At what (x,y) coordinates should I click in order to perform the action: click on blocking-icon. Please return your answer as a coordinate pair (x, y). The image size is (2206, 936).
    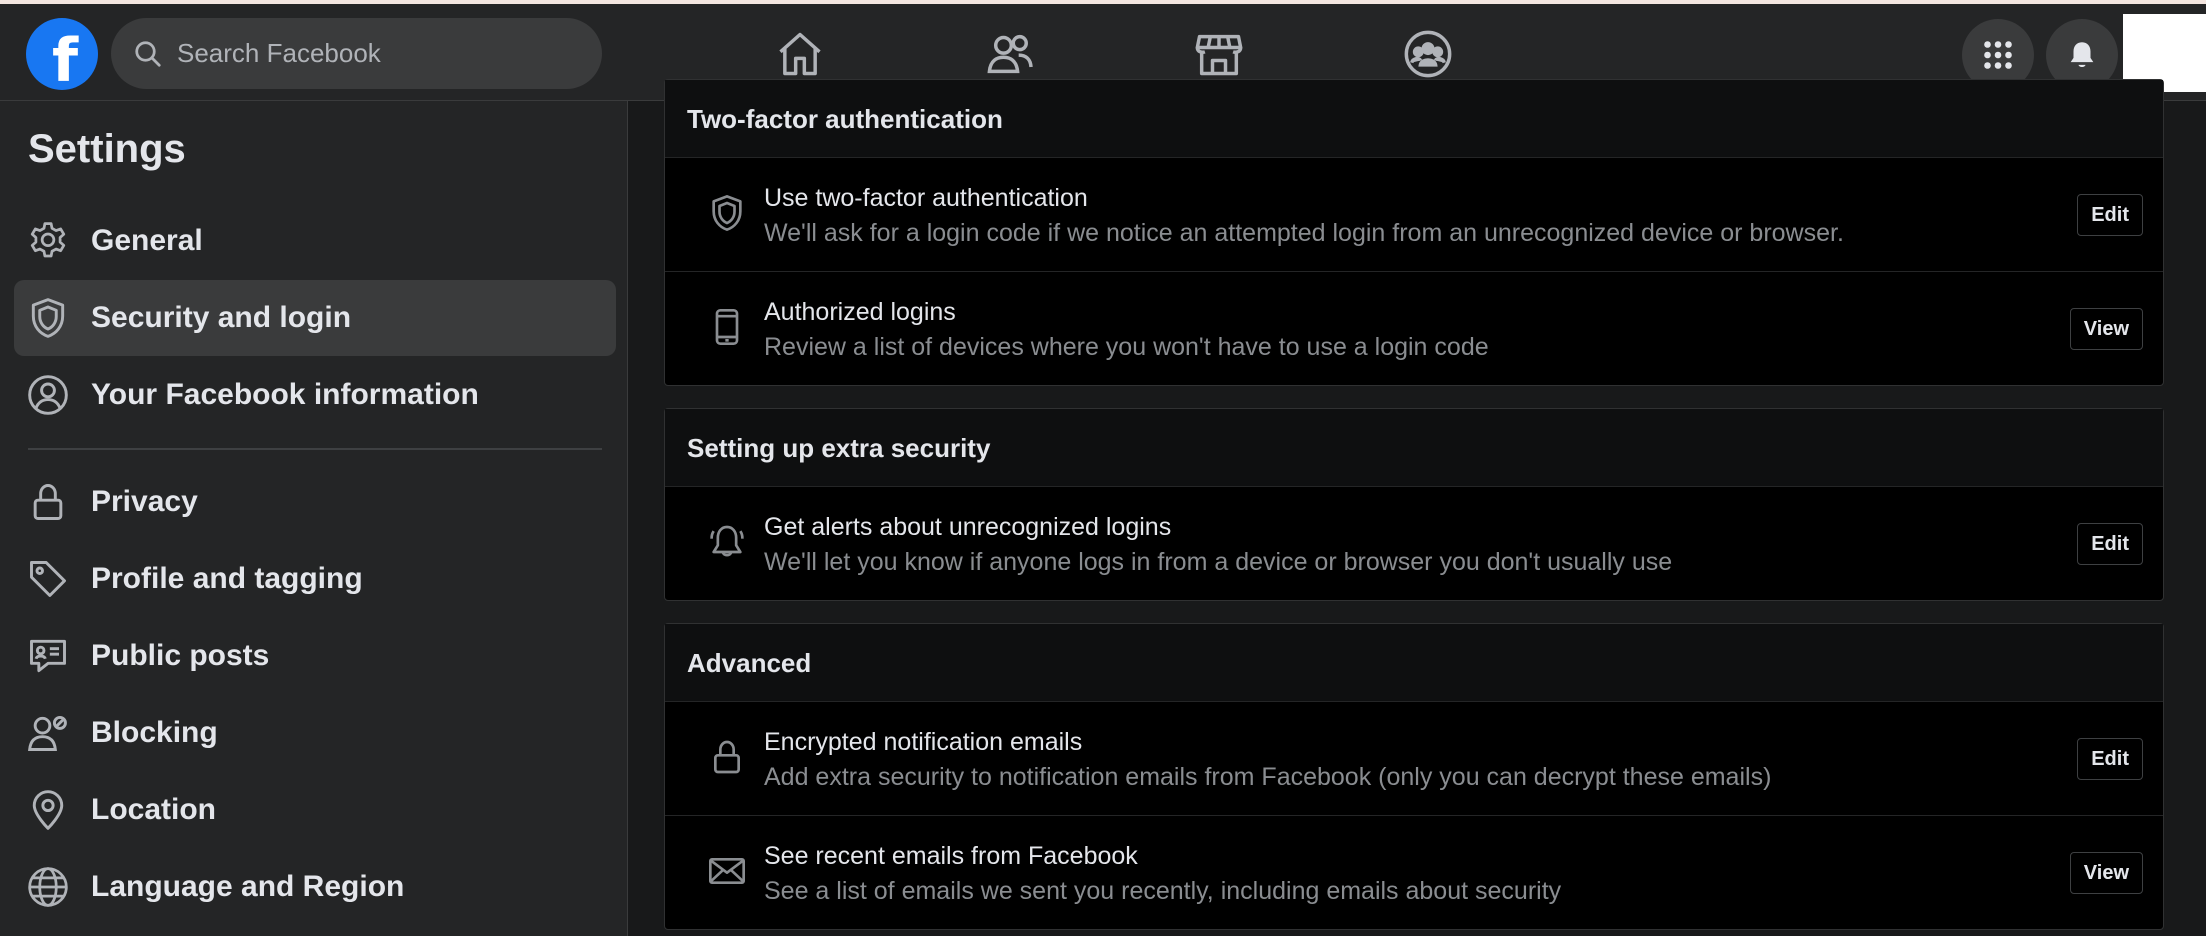
    Looking at the image, I should click on (47, 733).